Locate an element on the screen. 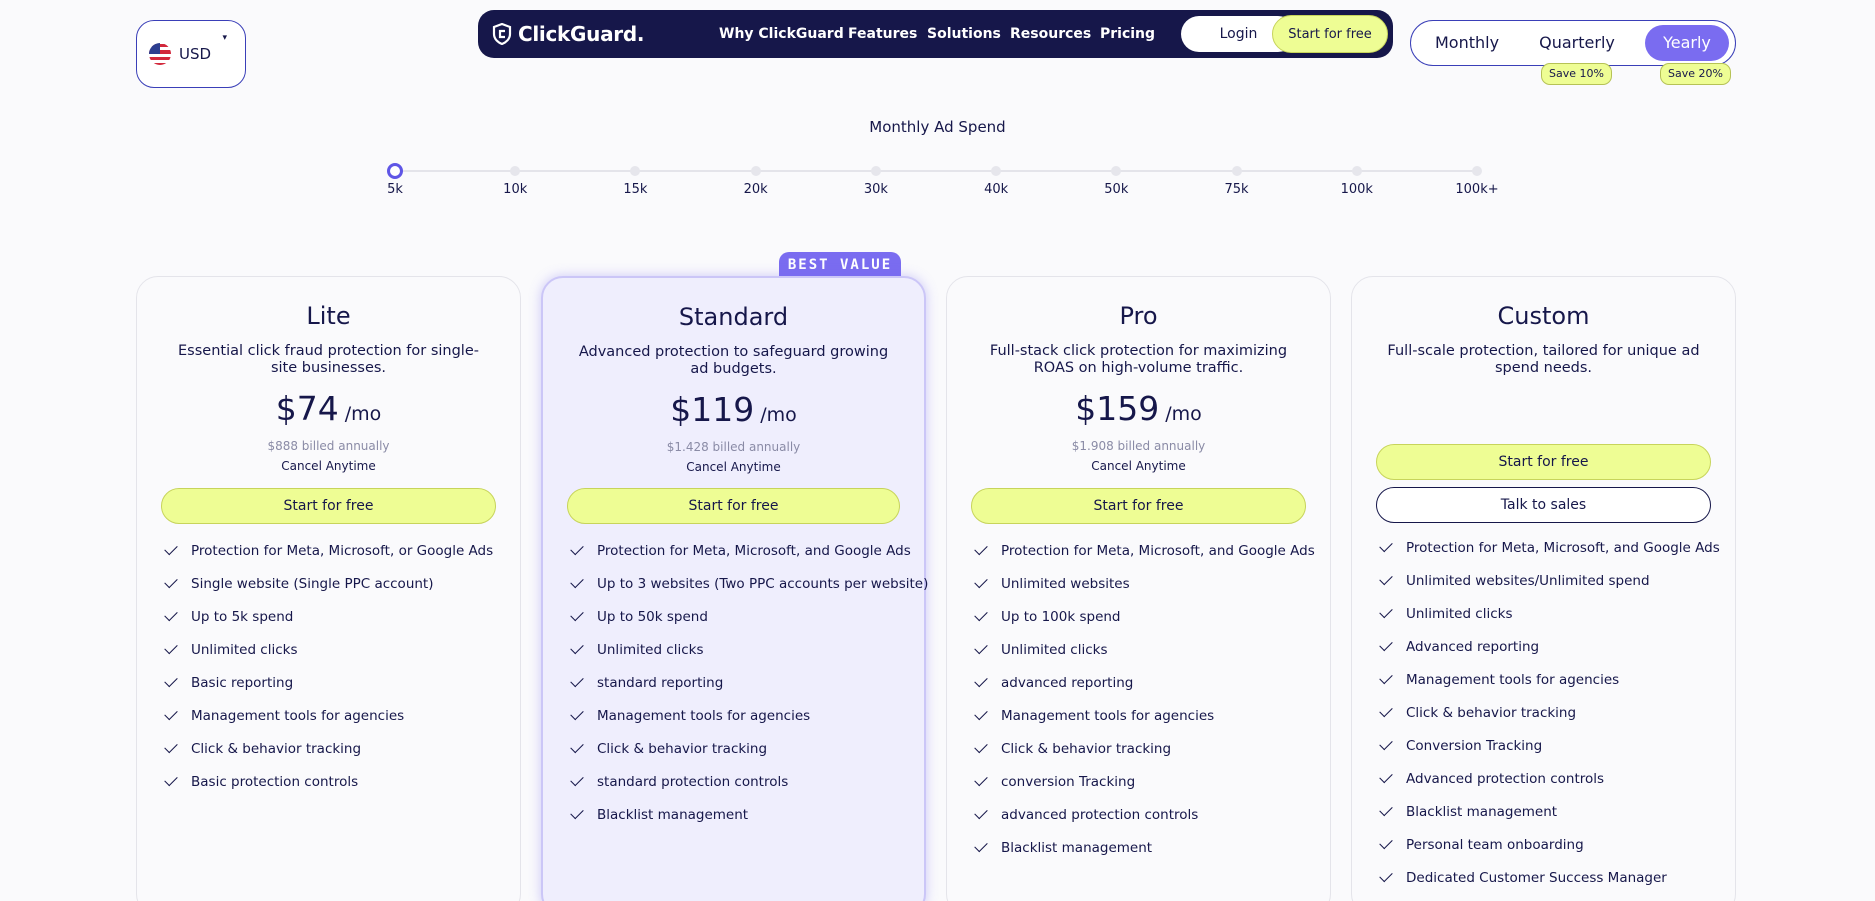  feature-text: Up to 5k spend is located at coordinates (242, 616).